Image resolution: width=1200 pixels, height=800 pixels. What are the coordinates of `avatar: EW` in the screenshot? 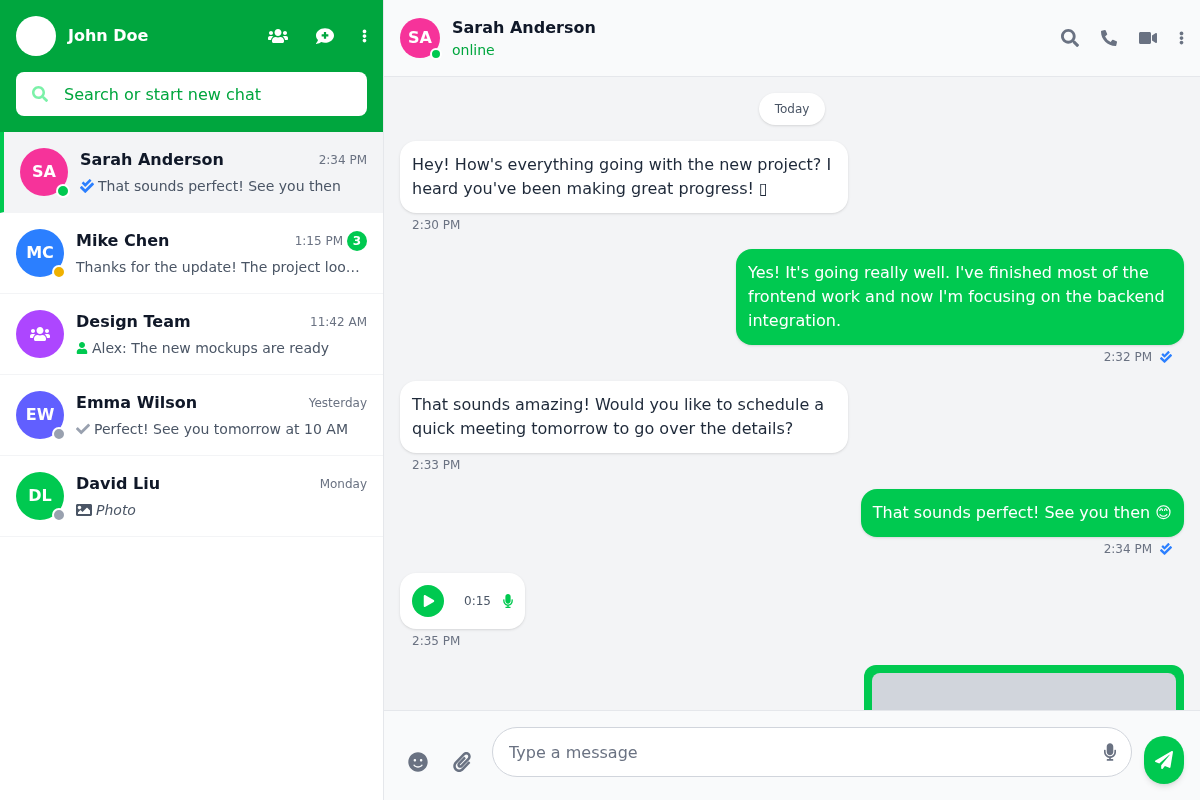 It's located at (40, 415).